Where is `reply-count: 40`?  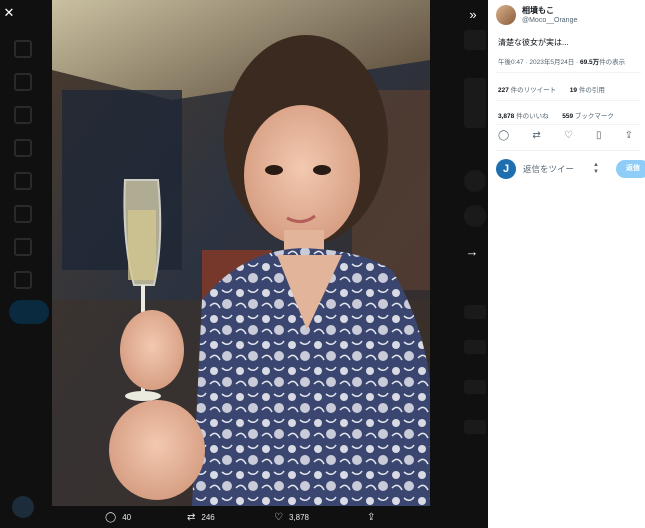
reply-count: 40 is located at coordinates (127, 517).